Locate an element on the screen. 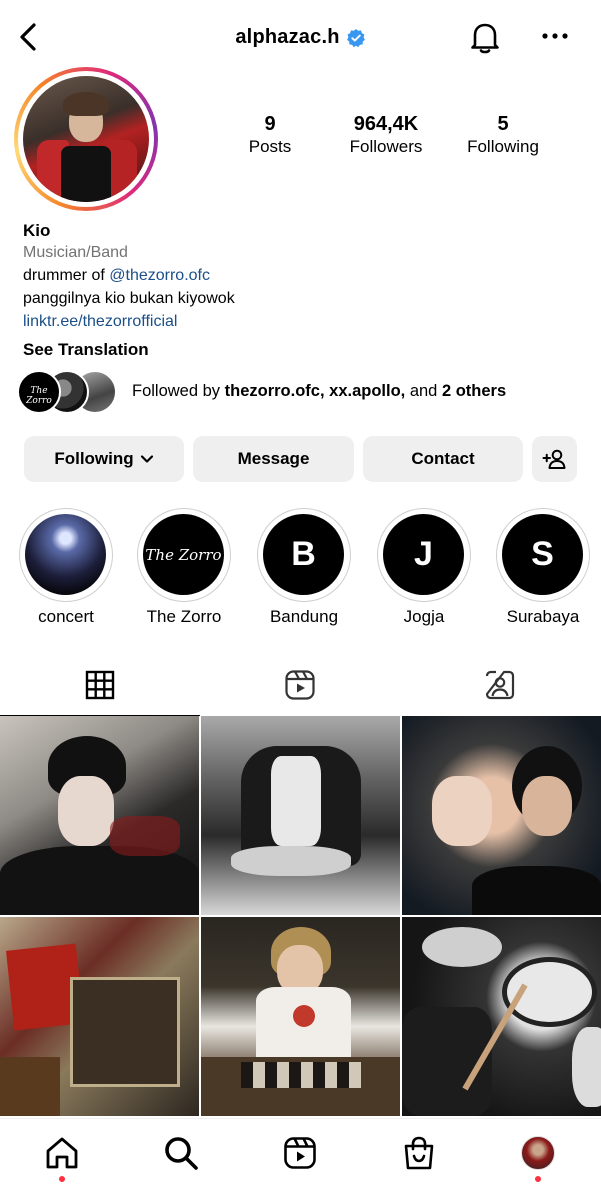 The image size is (601, 1200). following-button: Following is located at coordinates (104, 459).